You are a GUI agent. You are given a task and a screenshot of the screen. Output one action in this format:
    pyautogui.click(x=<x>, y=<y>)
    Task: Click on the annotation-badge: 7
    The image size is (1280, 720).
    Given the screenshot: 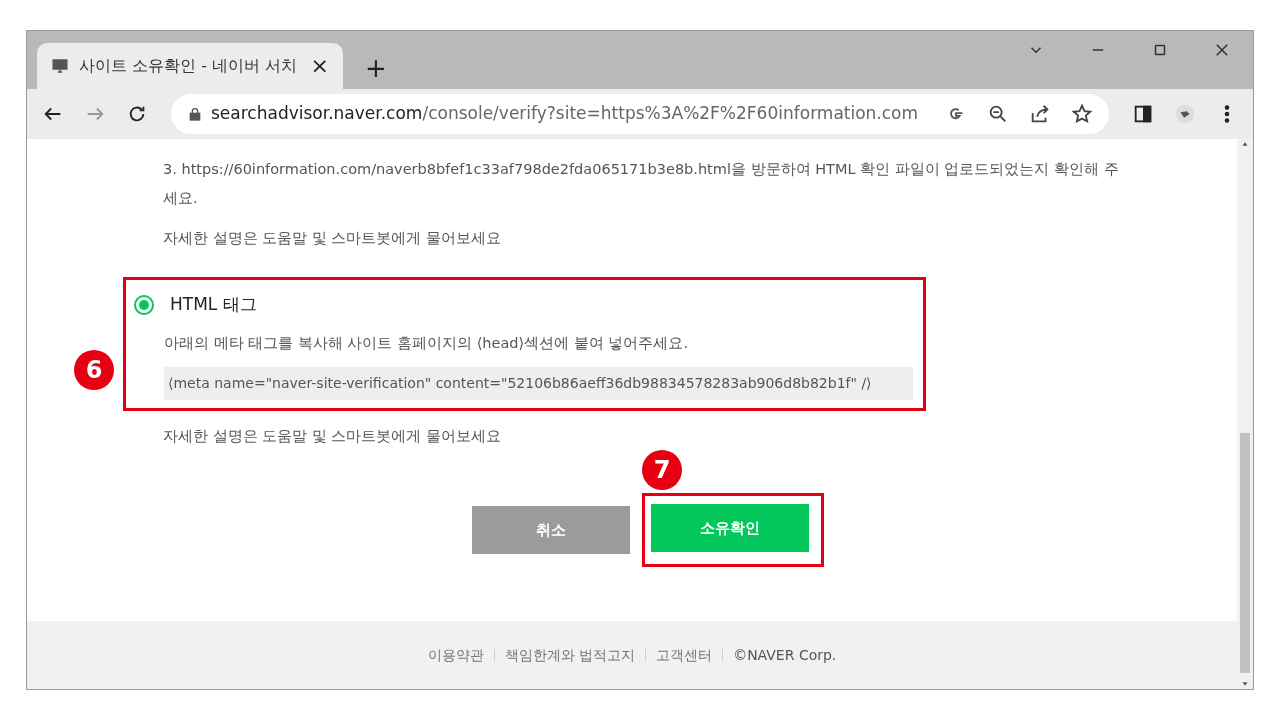 What is the action you would take?
    pyautogui.click(x=662, y=469)
    